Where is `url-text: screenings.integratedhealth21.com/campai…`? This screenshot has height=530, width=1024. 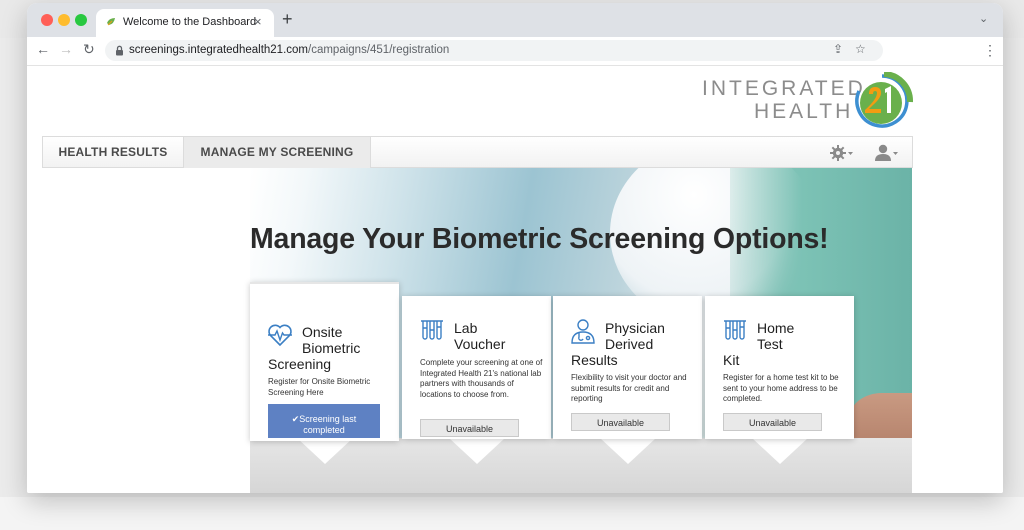 url-text: screenings.integratedhealth21.com/campai… is located at coordinates (289, 50).